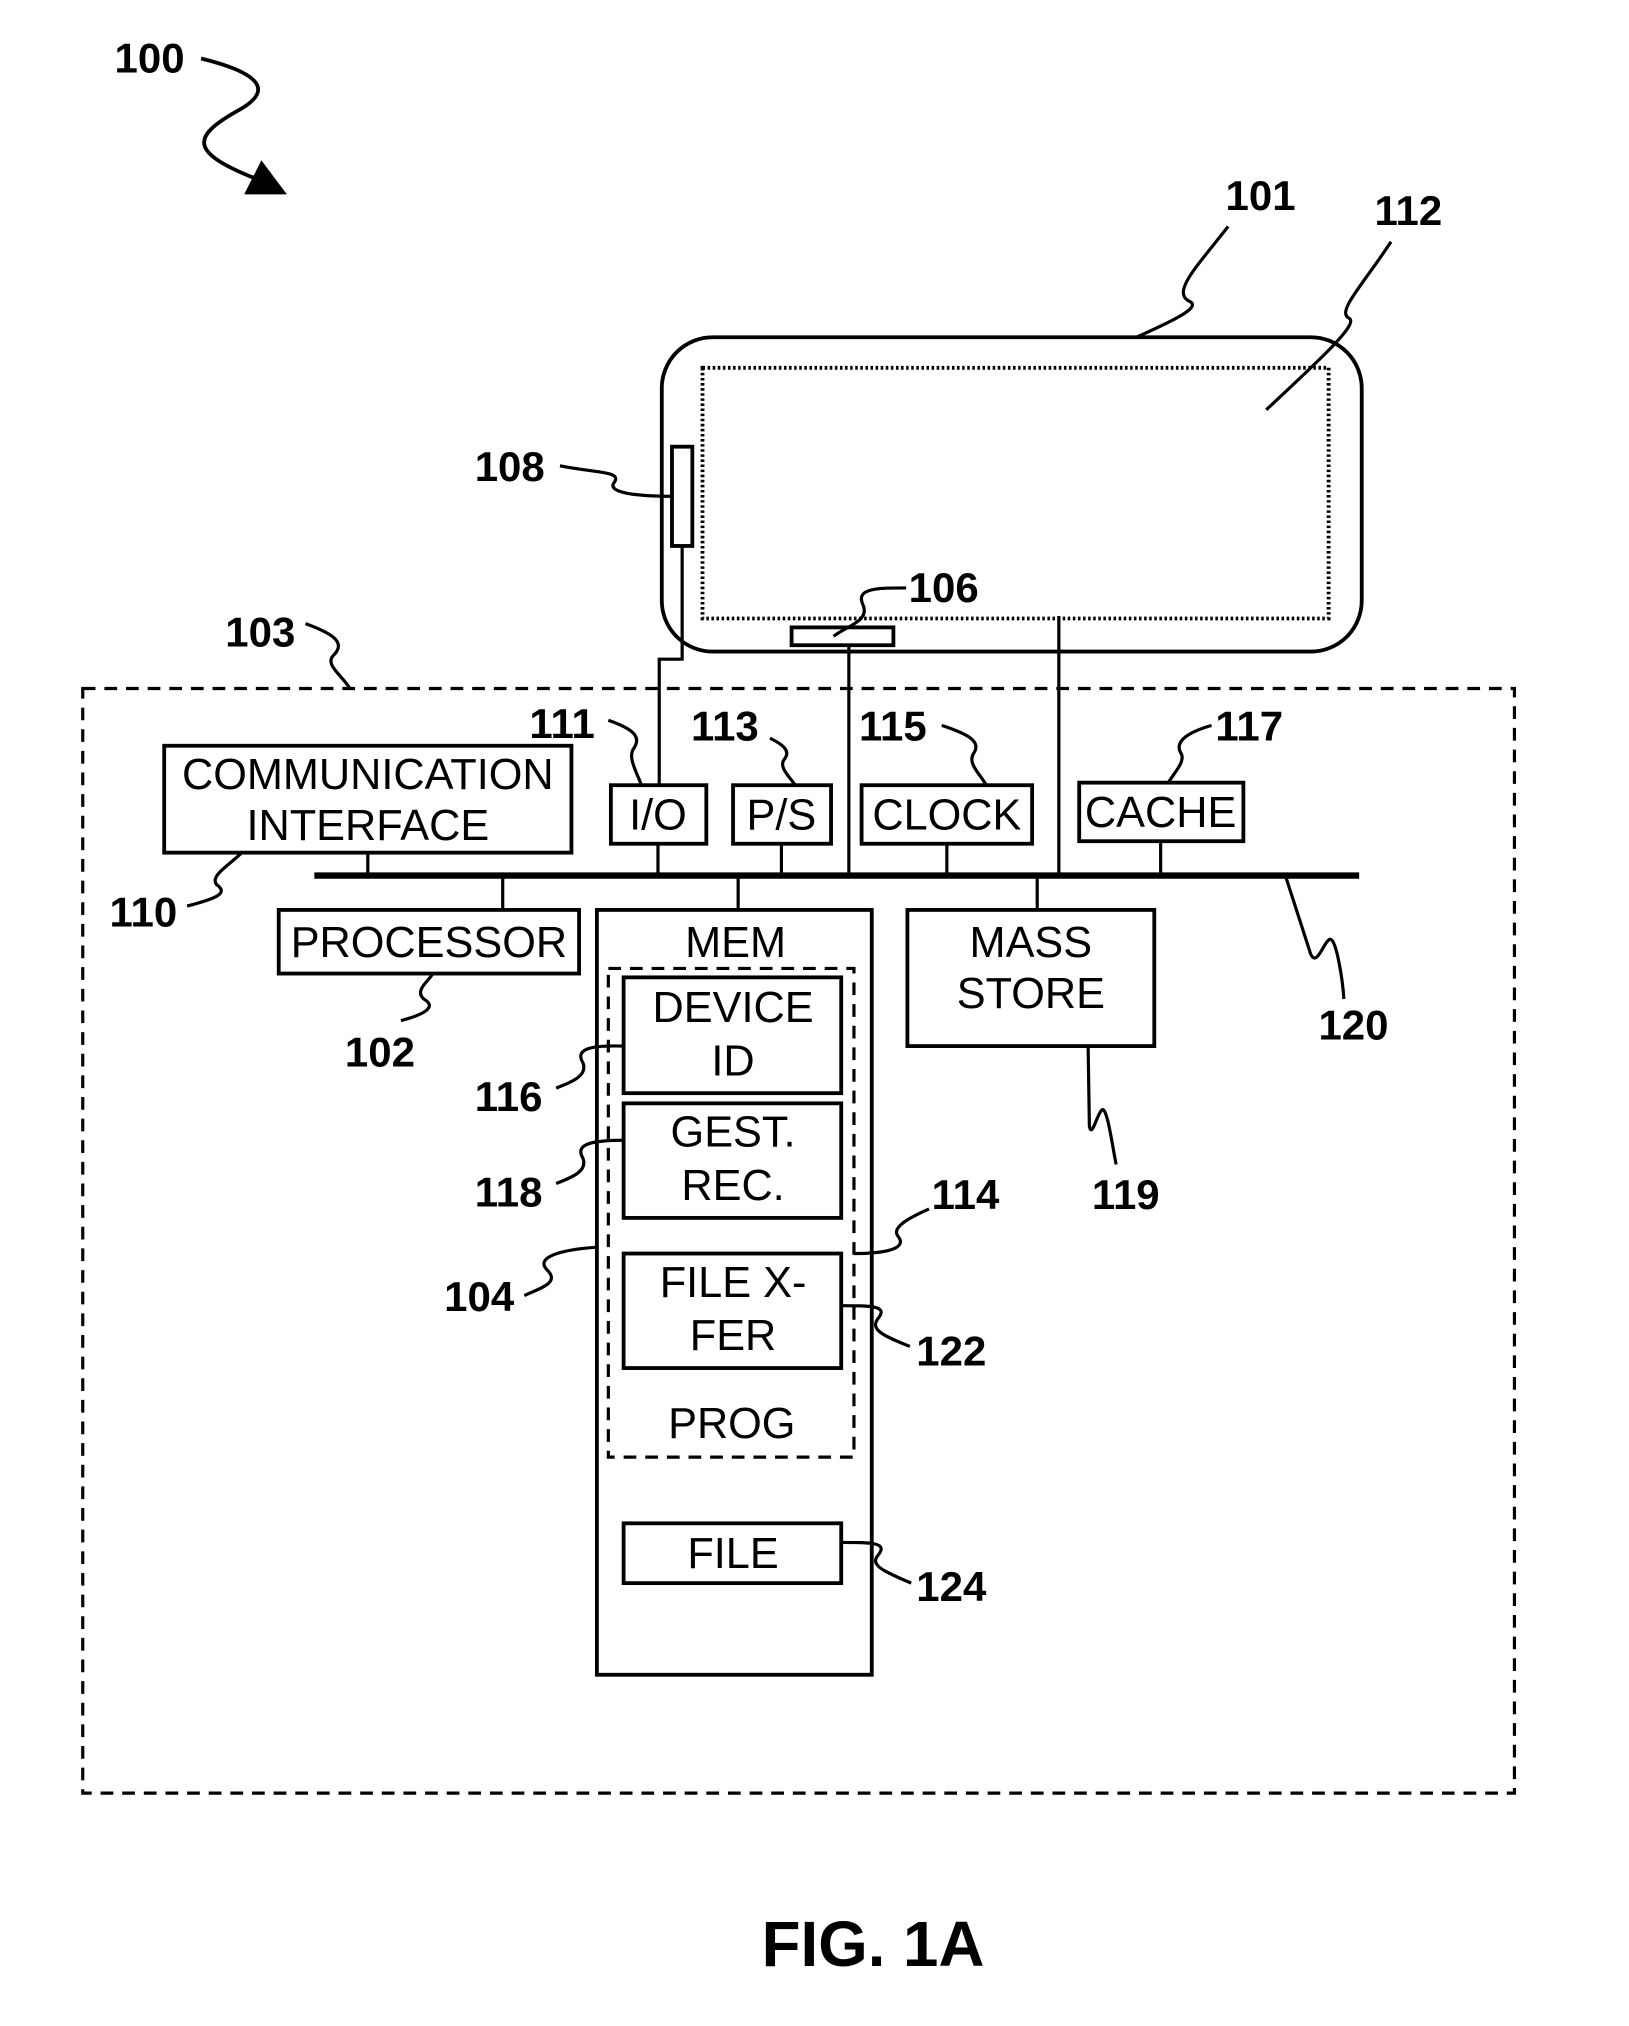 Image resolution: width=1629 pixels, height=2026 pixels. I want to click on touch-display, so click(1015, 493).